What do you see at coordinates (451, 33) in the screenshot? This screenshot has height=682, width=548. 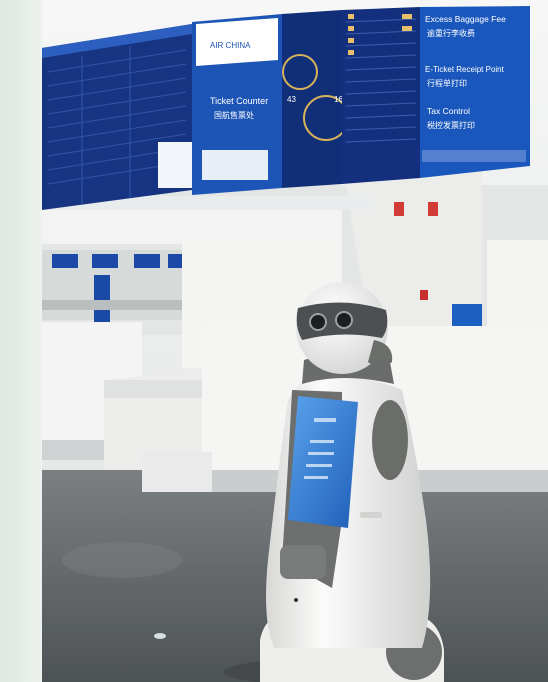 I see `excess-baggage-zh: 逾重行李收费` at bounding box center [451, 33].